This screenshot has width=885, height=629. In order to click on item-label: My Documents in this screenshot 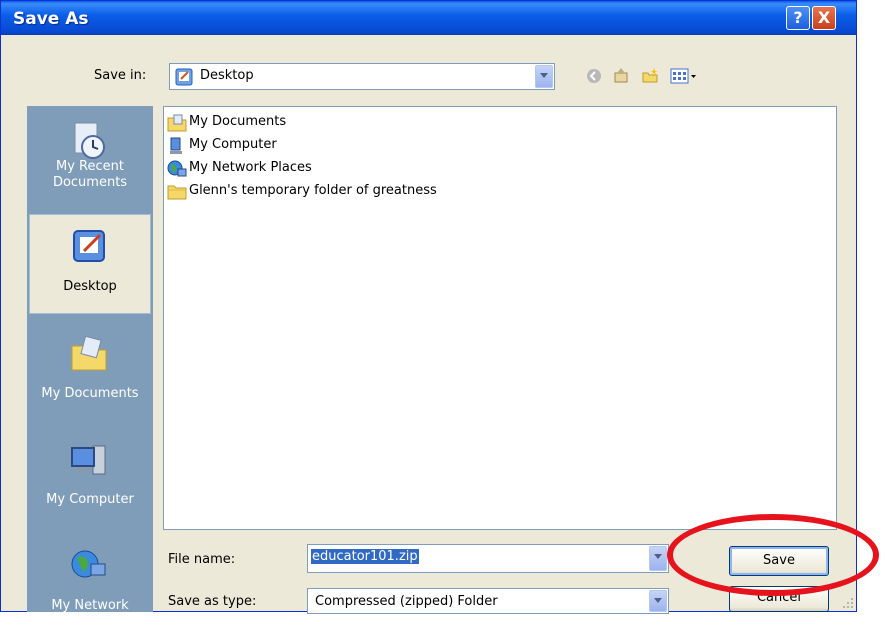, I will do `click(238, 121)`.